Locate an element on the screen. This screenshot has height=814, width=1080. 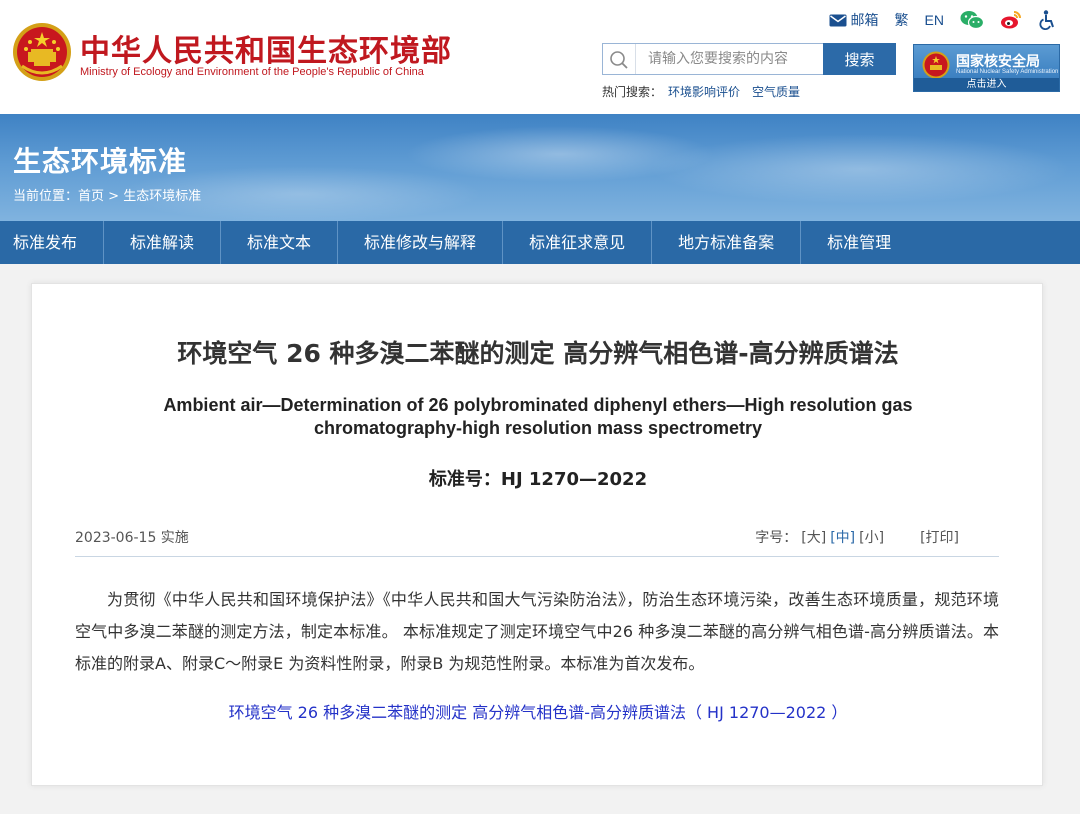
hot-search-label: 热门搜索： is located at coordinates (632, 92).